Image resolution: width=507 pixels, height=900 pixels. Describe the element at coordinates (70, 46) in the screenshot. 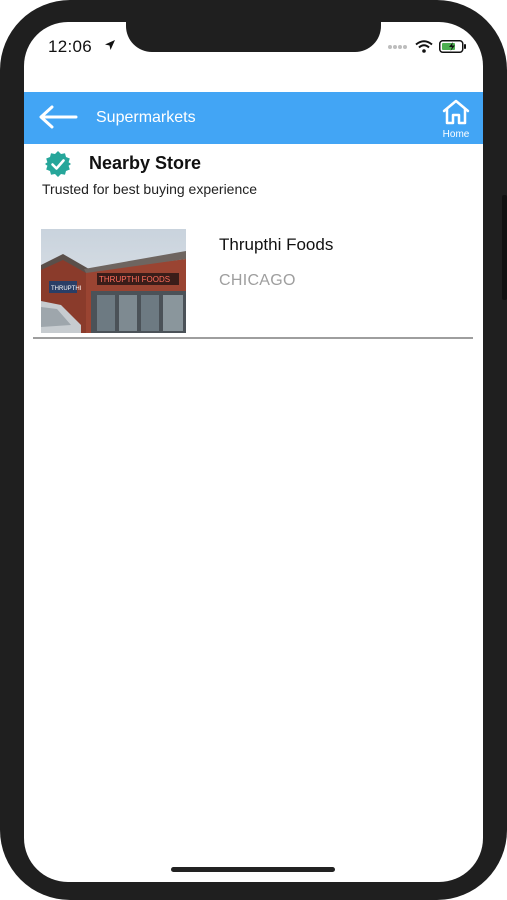

I see `status-time: 12:06` at that location.